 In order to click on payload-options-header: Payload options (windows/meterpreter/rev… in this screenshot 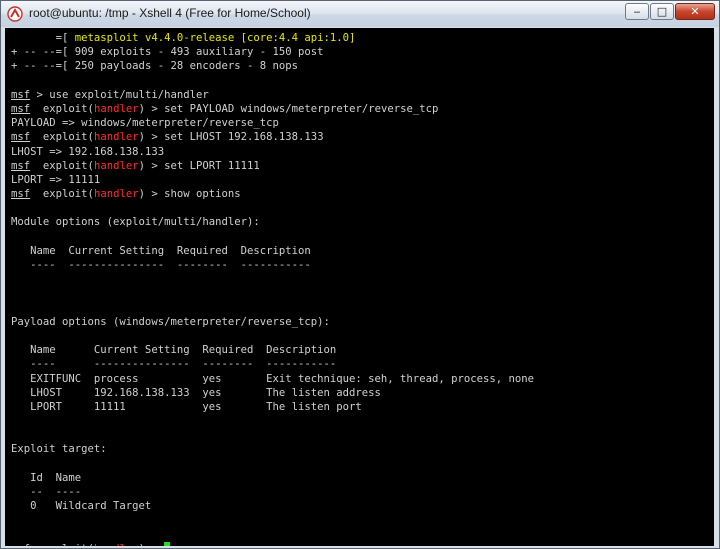, I will do `click(170, 321)`.